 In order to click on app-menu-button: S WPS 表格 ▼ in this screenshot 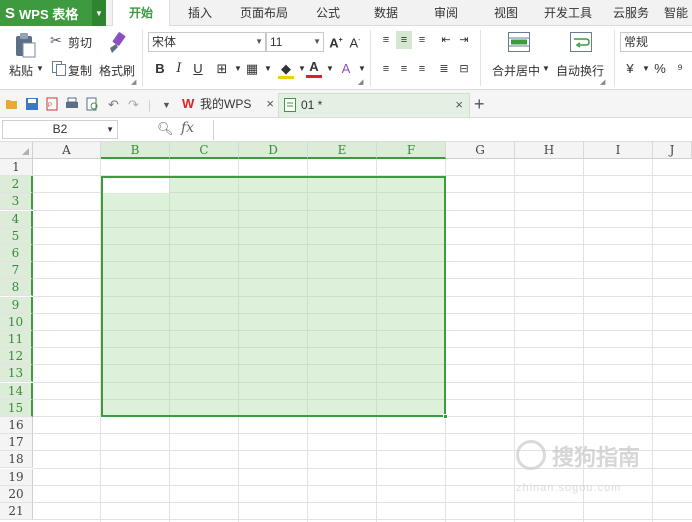, I will do `click(53, 13)`.